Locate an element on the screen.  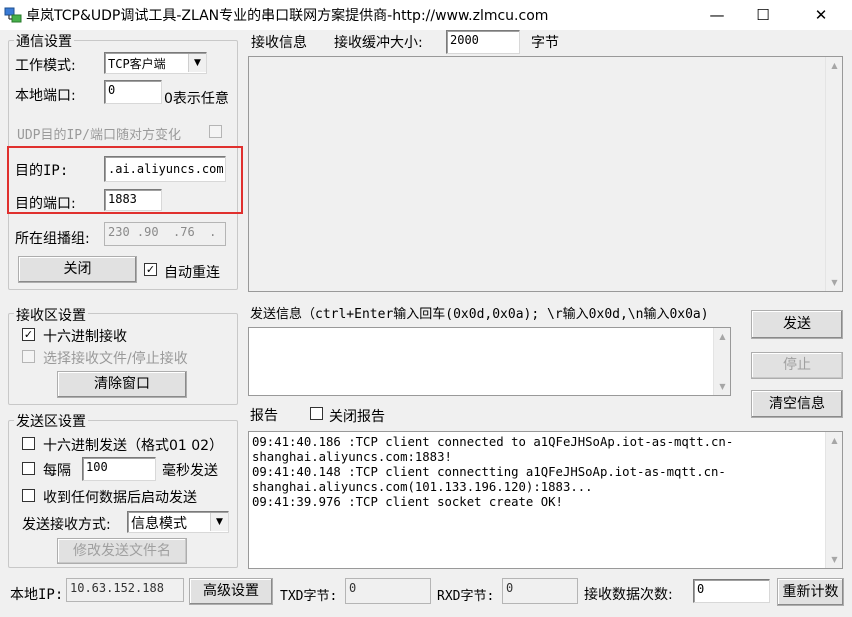
work-mode-select: TCP客户端 ▼ is located at coordinates (155, 63).